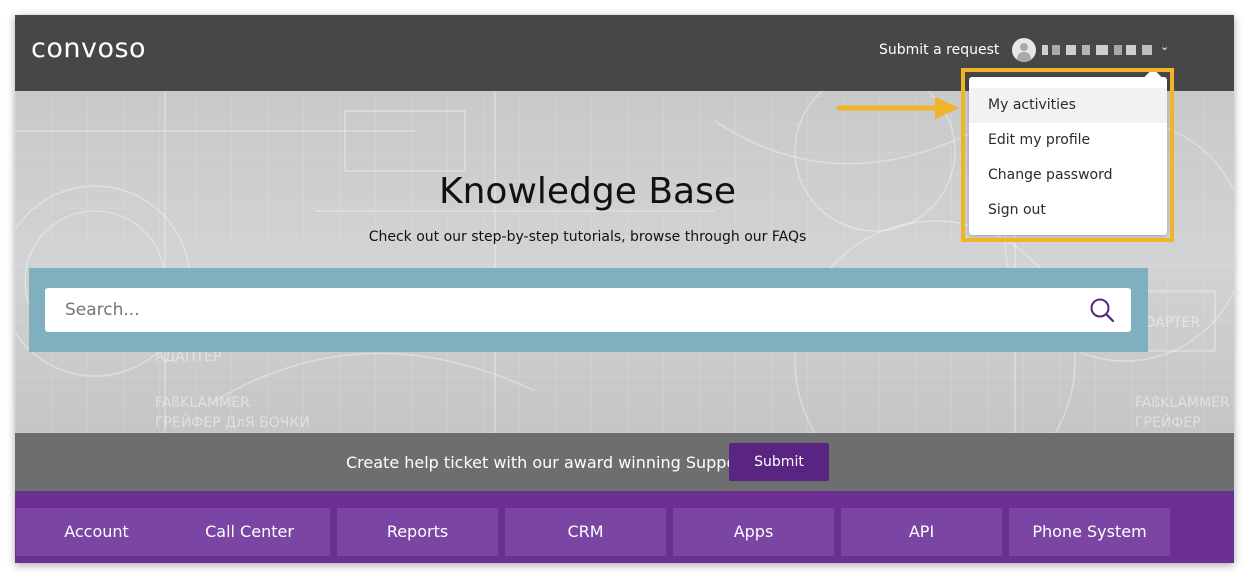 Image resolution: width=1259 pixels, height=588 pixels. Describe the element at coordinates (232, 422) in the screenshot. I see `svg-text: ГРЕЙФЕР ДлЯ БОЧКИ` at that location.